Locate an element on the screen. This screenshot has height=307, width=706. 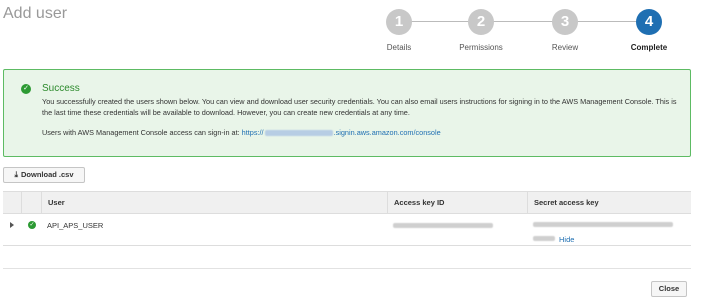
download-csv-button: ⤓ Download .csv is located at coordinates (44, 175).